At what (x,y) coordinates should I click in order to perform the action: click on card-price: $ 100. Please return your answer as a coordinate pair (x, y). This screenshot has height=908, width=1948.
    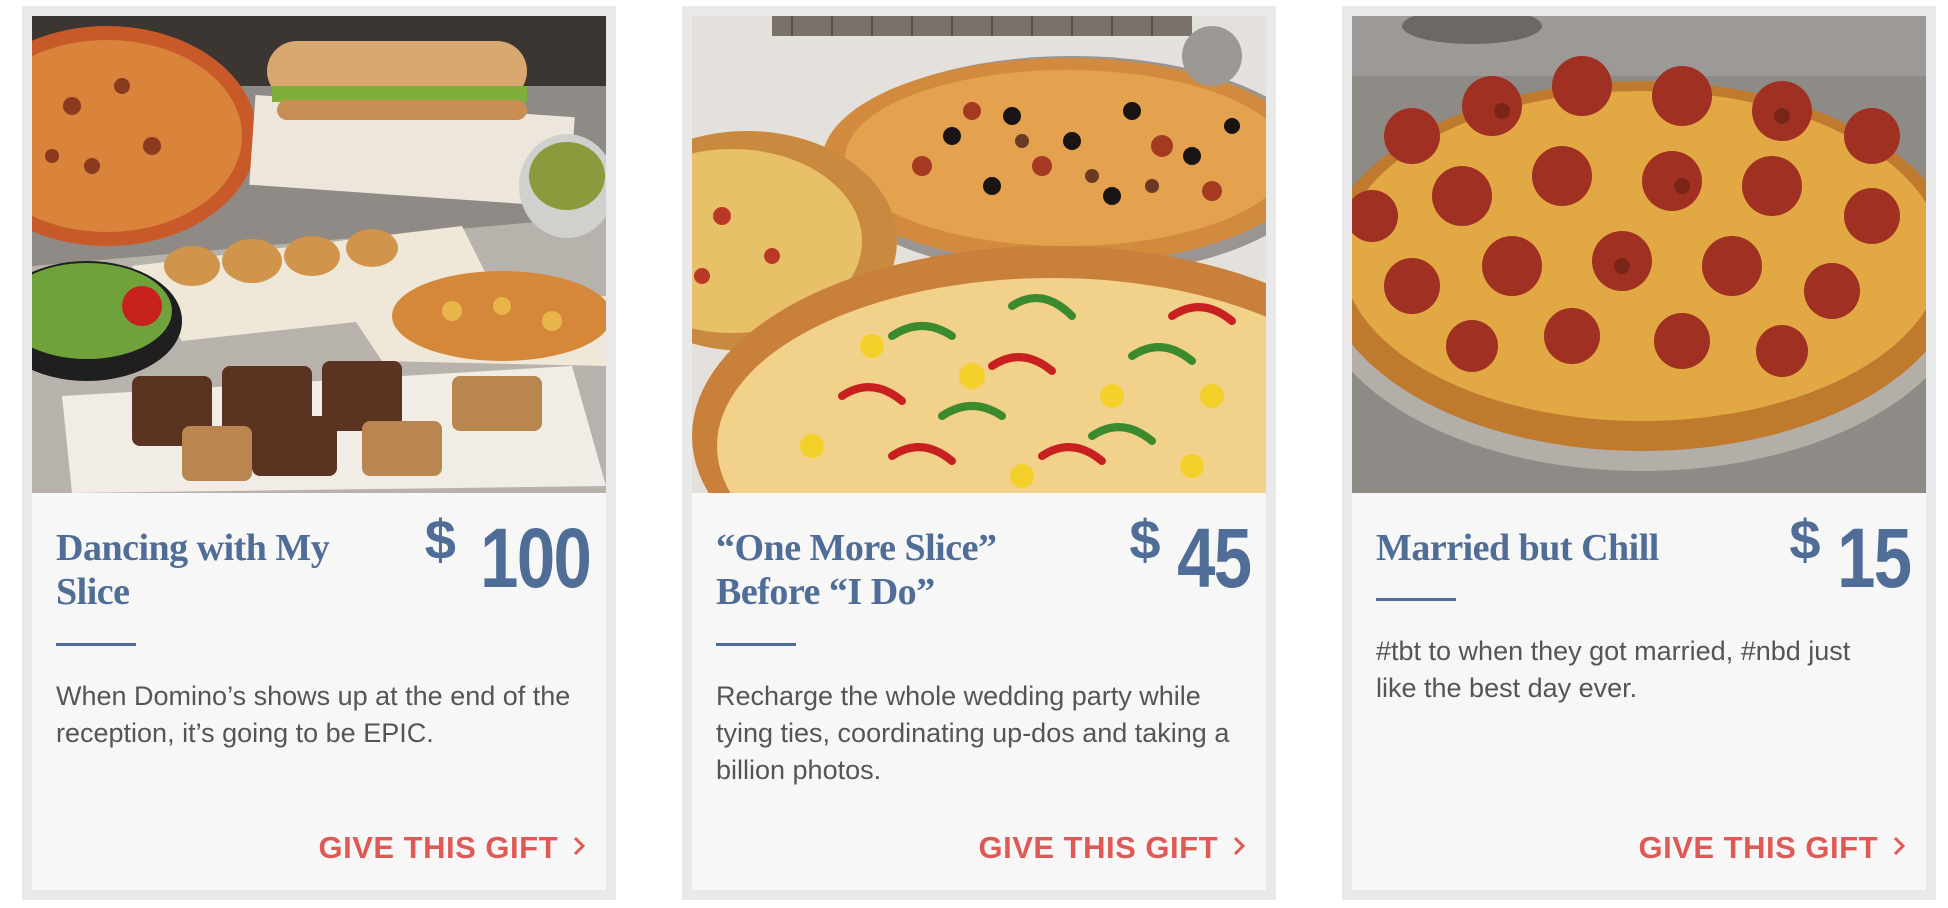
    Looking at the image, I should click on (508, 558).